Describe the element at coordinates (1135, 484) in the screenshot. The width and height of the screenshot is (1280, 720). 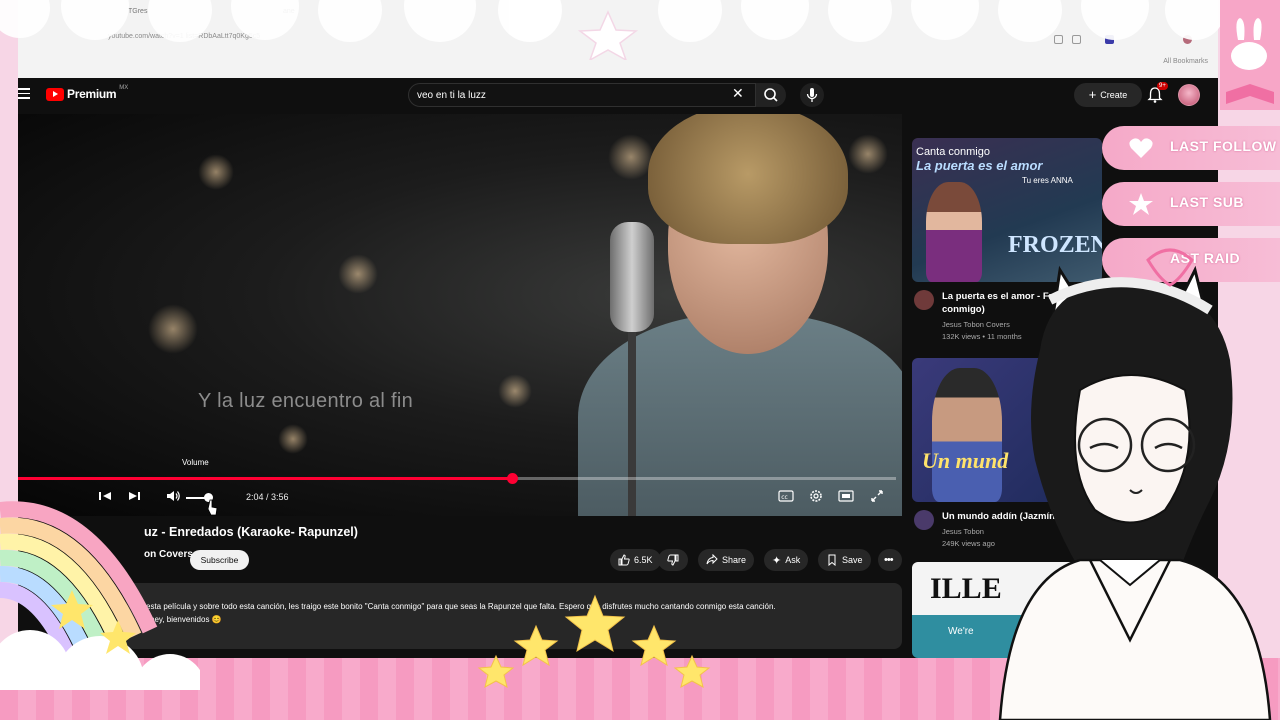
I see `vtuber-avatar` at that location.